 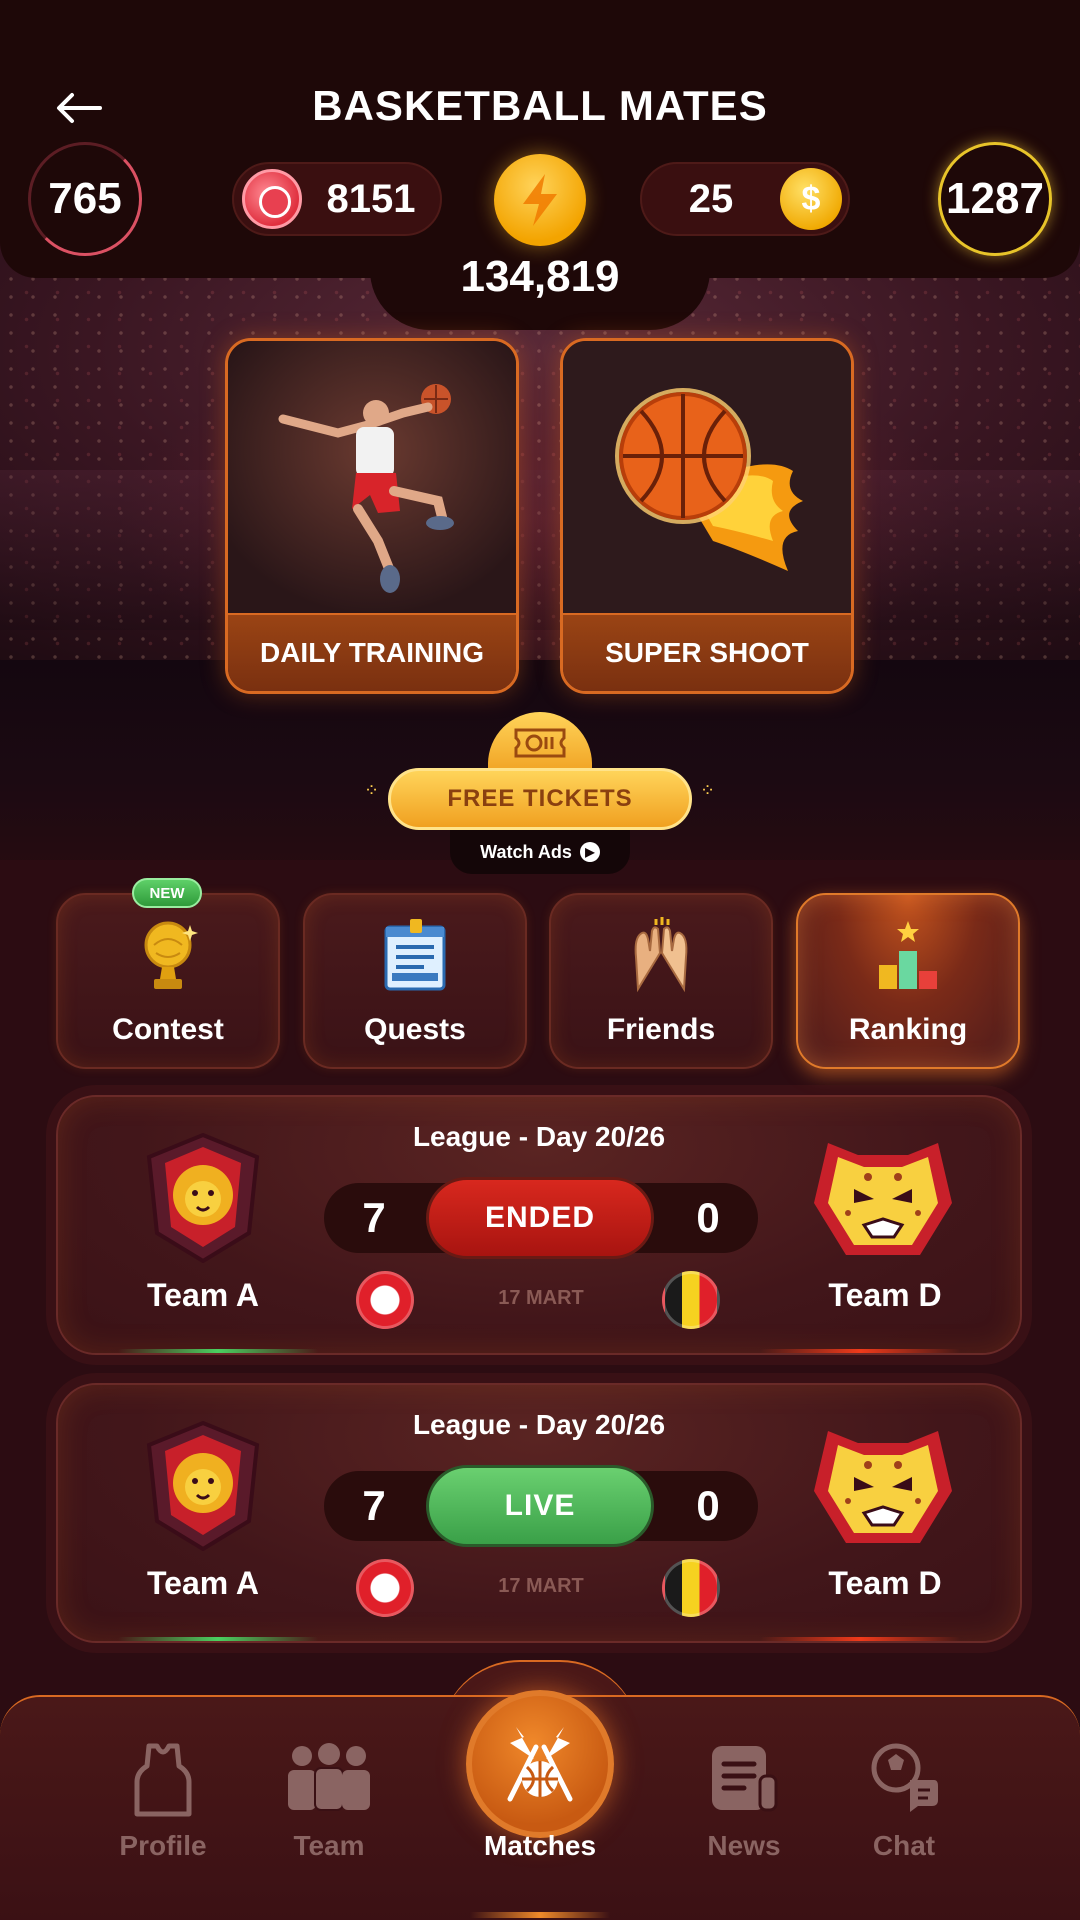 I want to click on balls-value: 8151, so click(x=371, y=198).